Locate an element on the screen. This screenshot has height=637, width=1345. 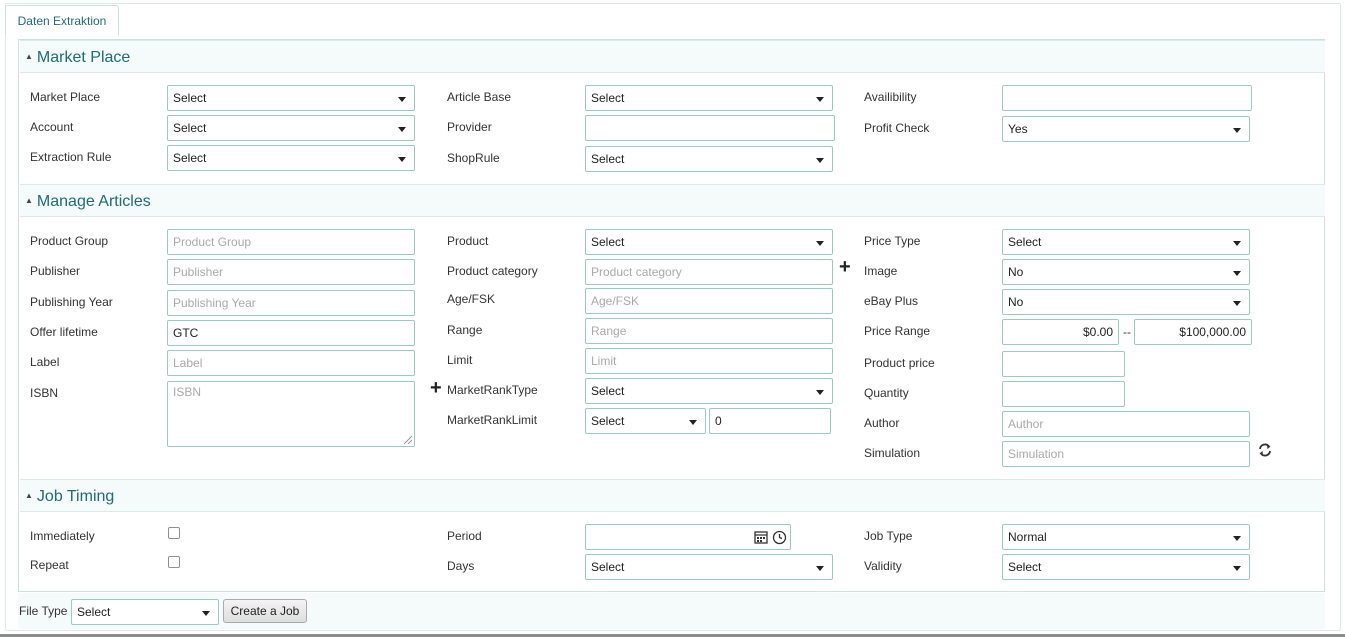
validity-label: Validity is located at coordinates (883, 566).